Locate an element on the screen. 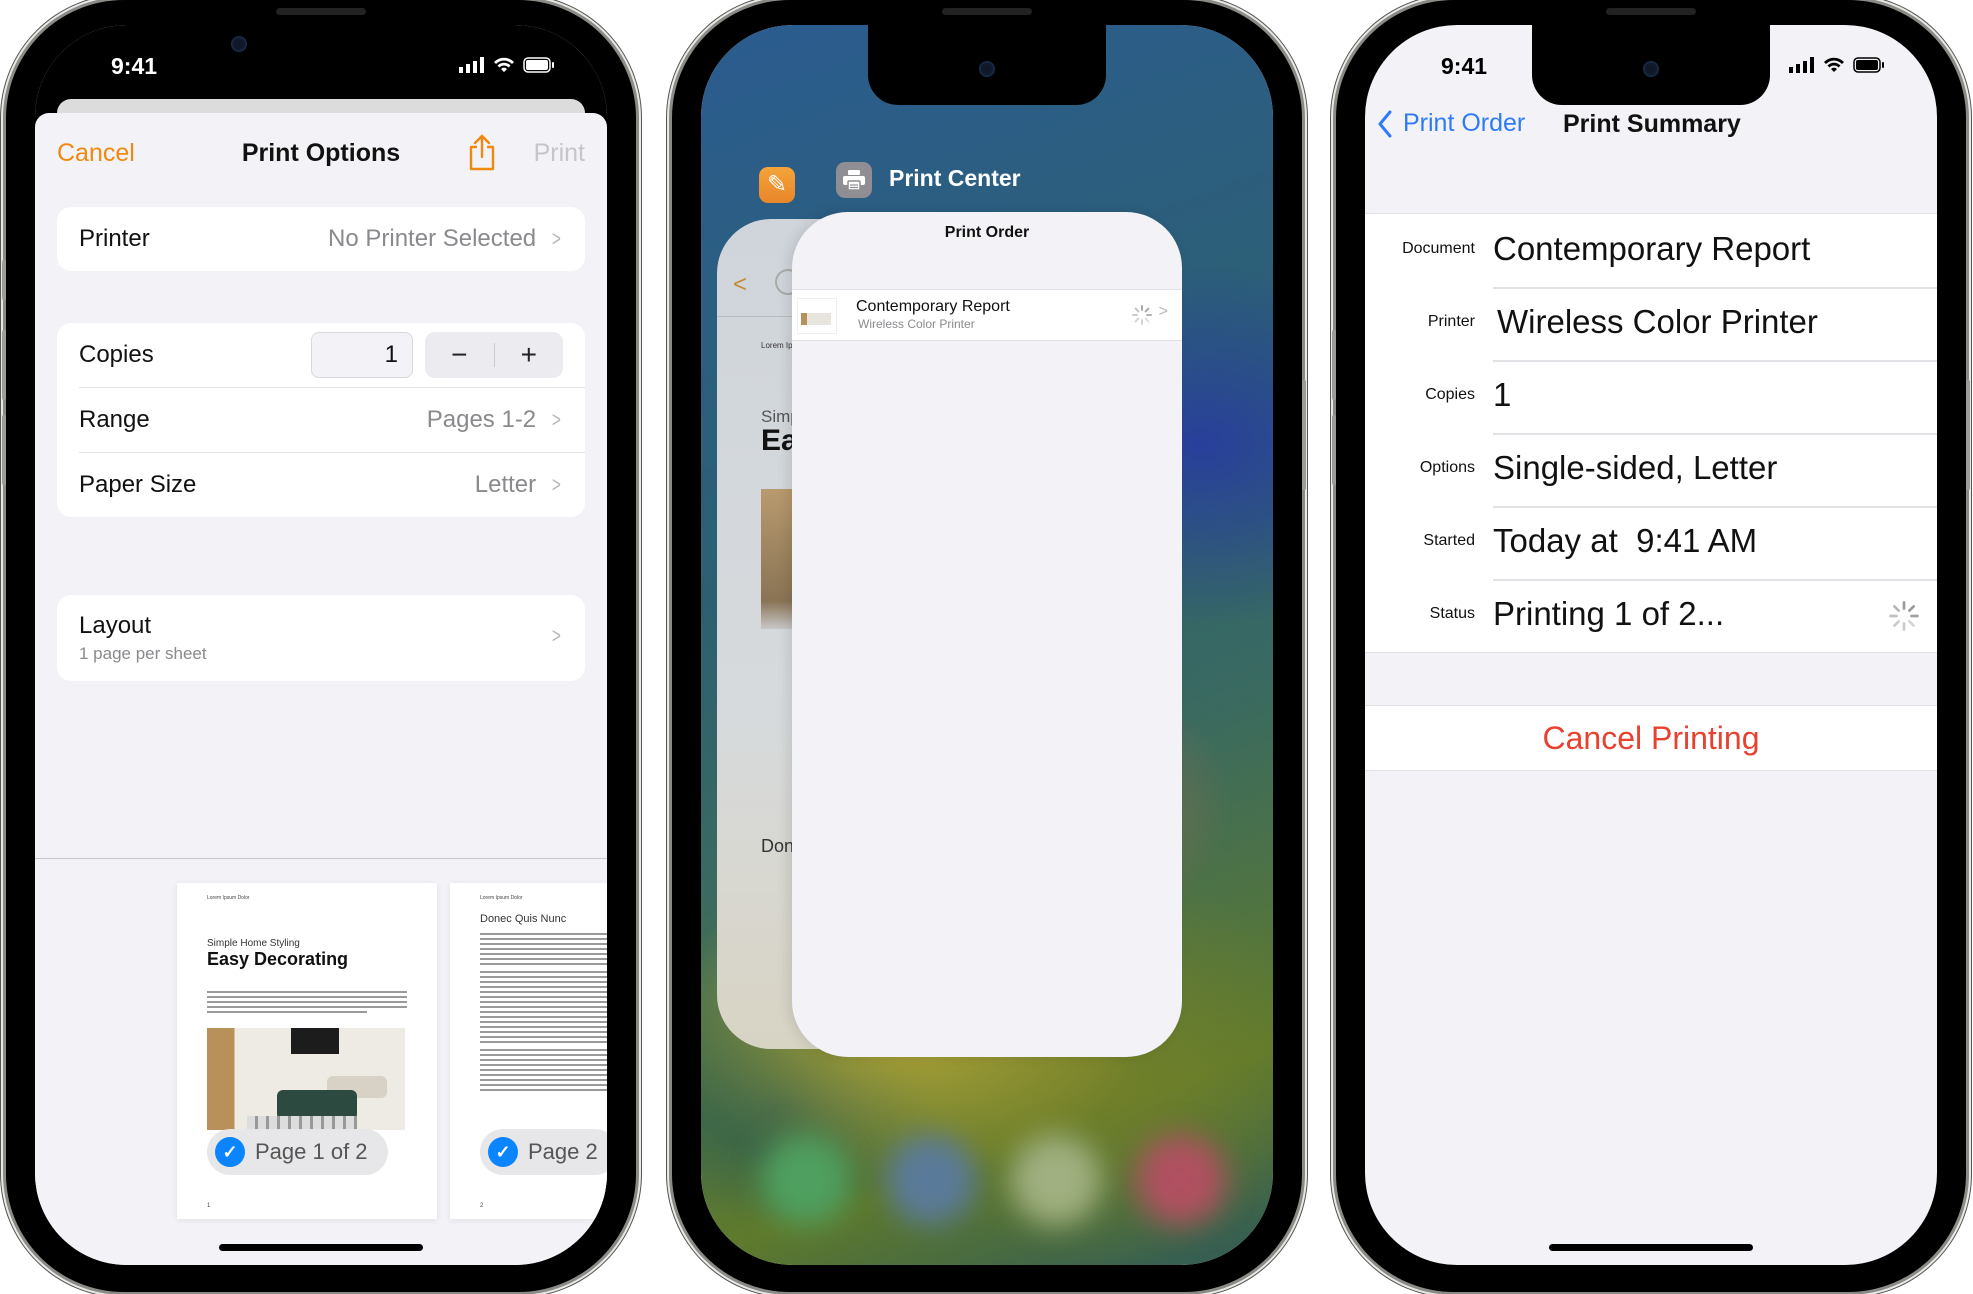 Image resolution: width=1973 pixels, height=1294 pixels. summary-row-started: Started Today at 9:41 AM is located at coordinates (1651, 542).